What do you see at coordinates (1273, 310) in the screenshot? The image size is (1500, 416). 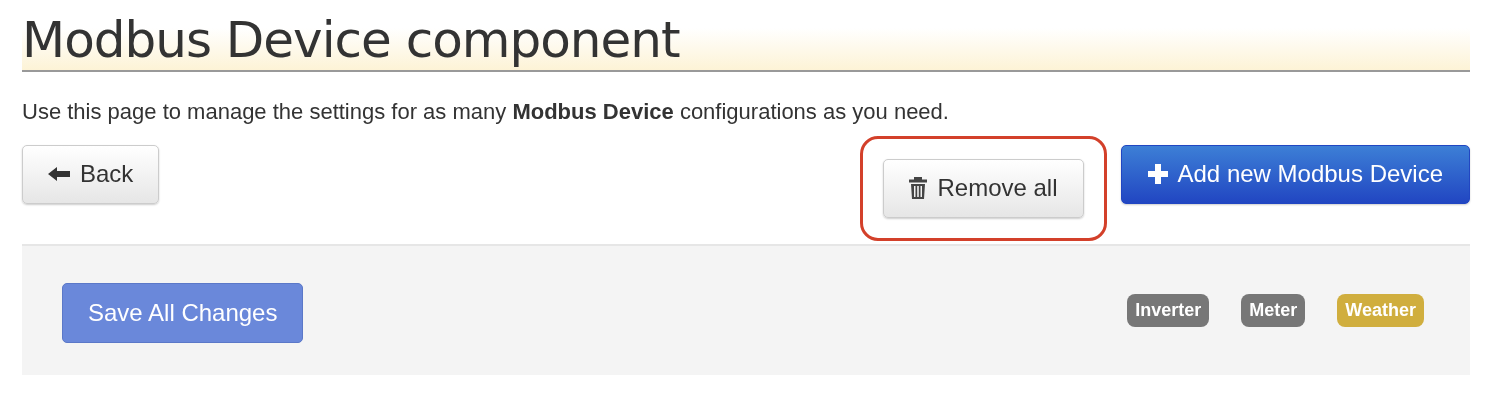 I see `device-type-tag: Meter` at bounding box center [1273, 310].